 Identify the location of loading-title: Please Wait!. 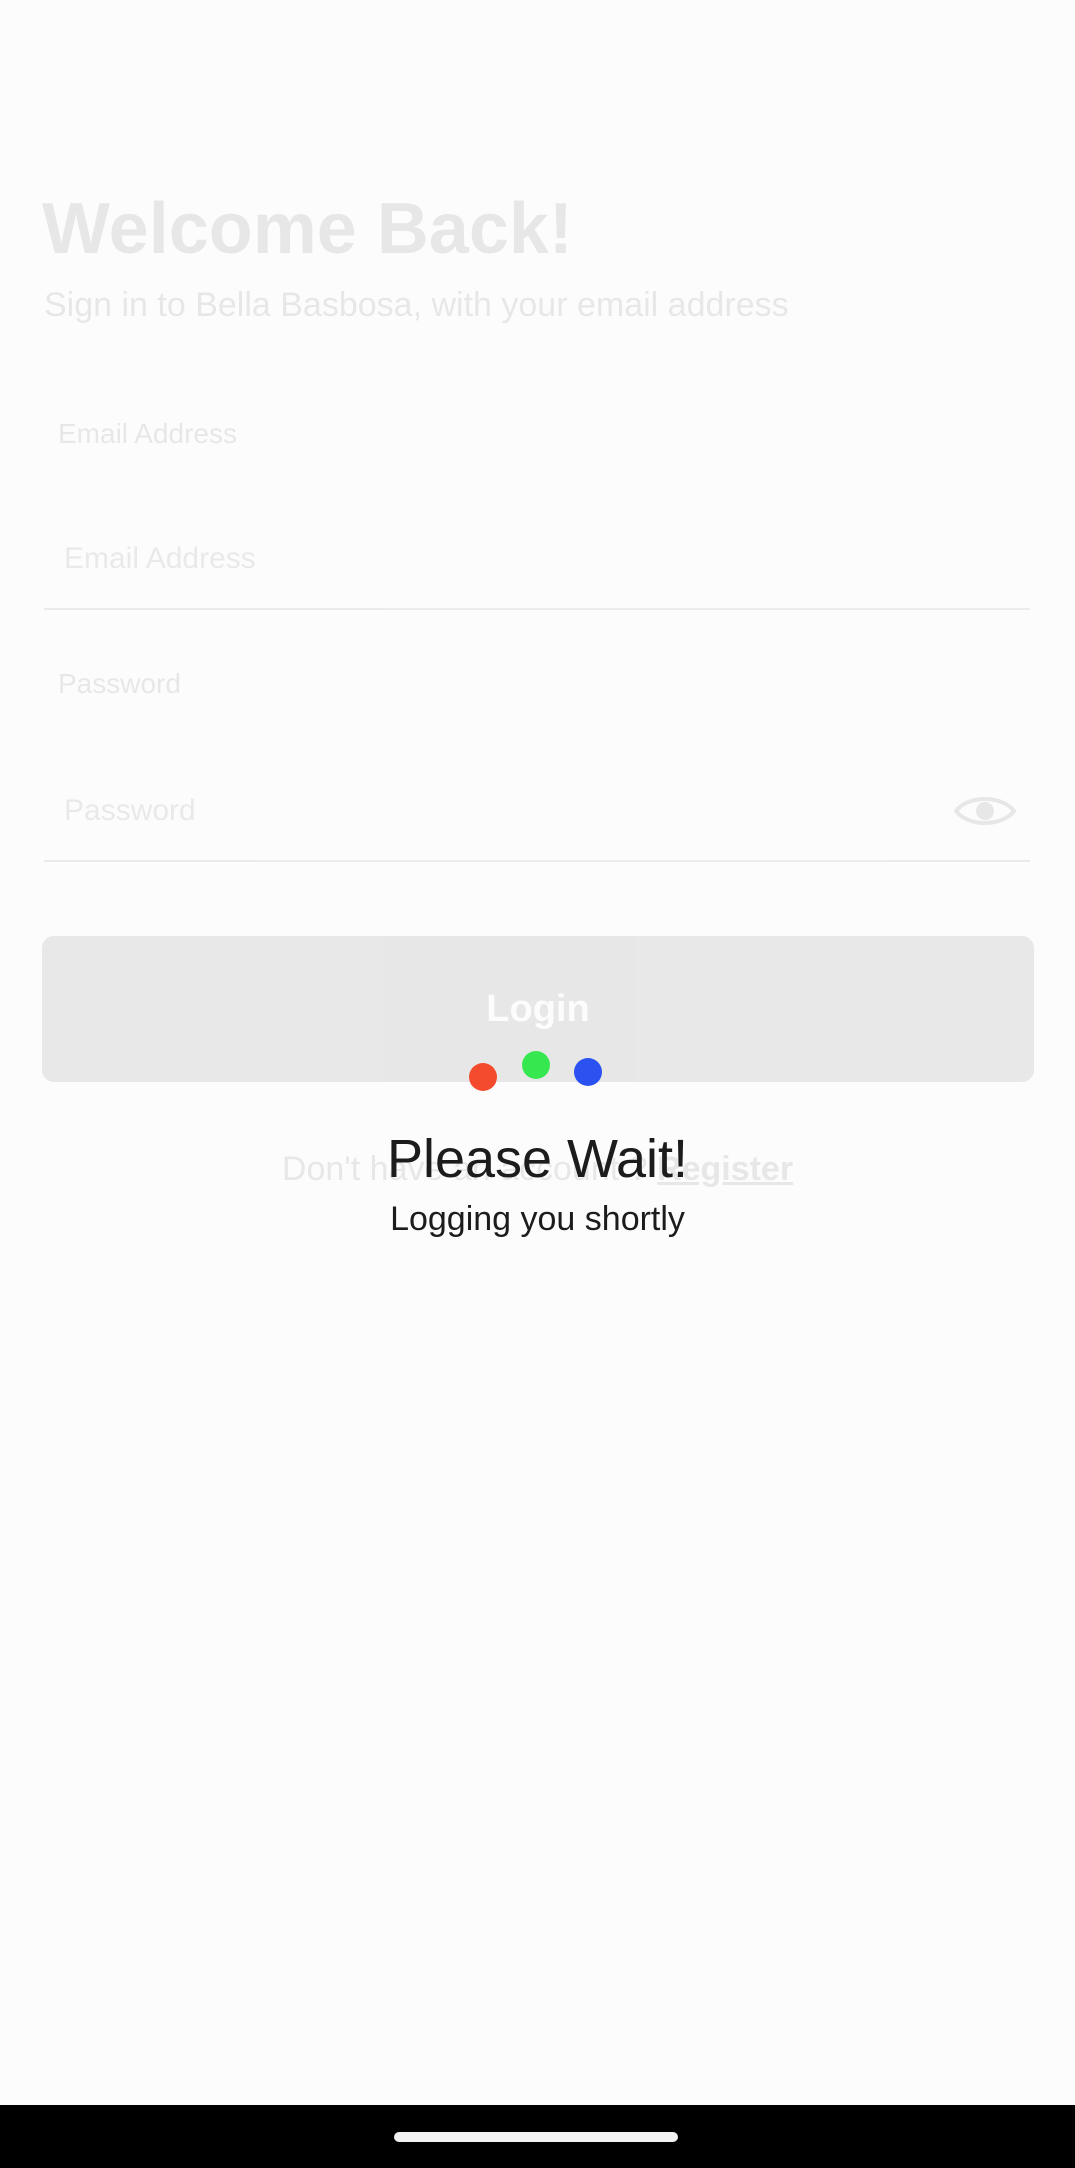
(537, 1159).